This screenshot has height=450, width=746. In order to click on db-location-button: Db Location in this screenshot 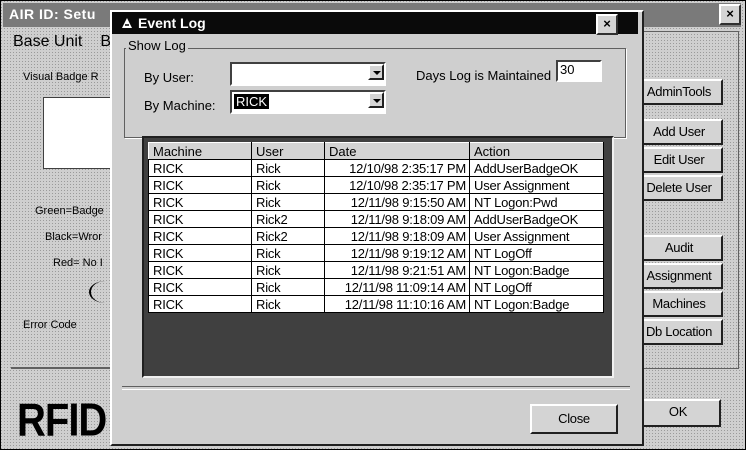, I will do `click(679, 332)`.